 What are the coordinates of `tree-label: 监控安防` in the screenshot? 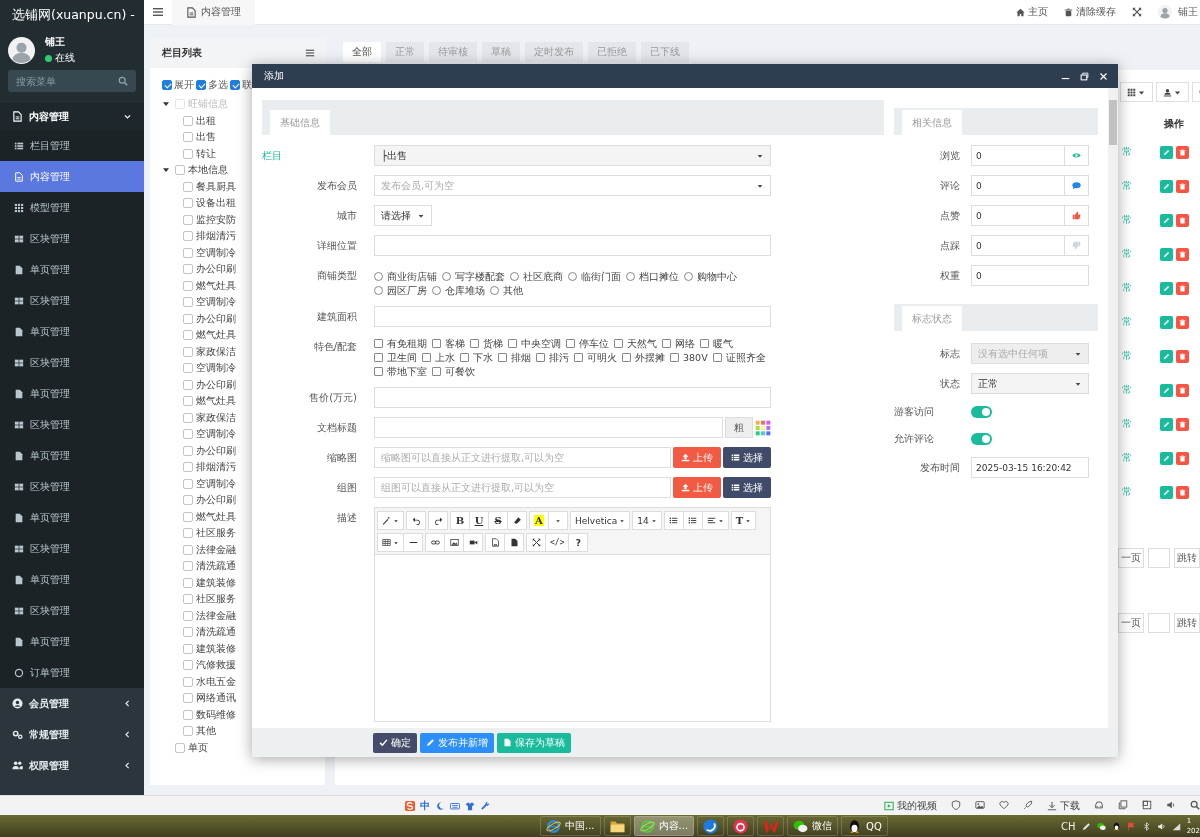 It's located at (216, 219).